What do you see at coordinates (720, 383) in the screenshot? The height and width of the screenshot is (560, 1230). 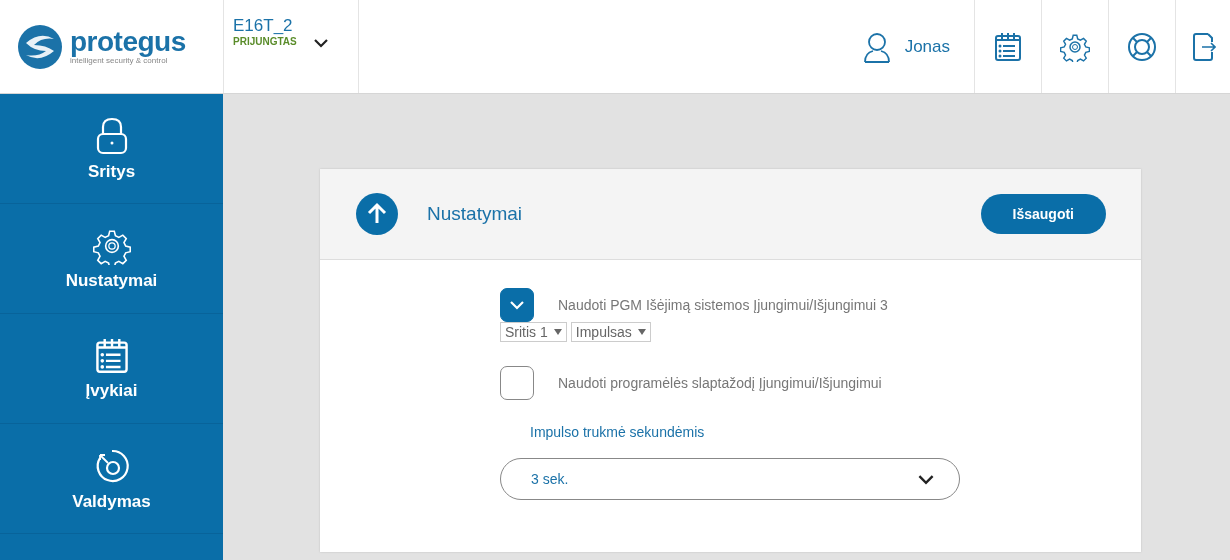 I see `option-label: Naudoti programėlės slaptažodį Įjungimui/Išjungimui` at bounding box center [720, 383].